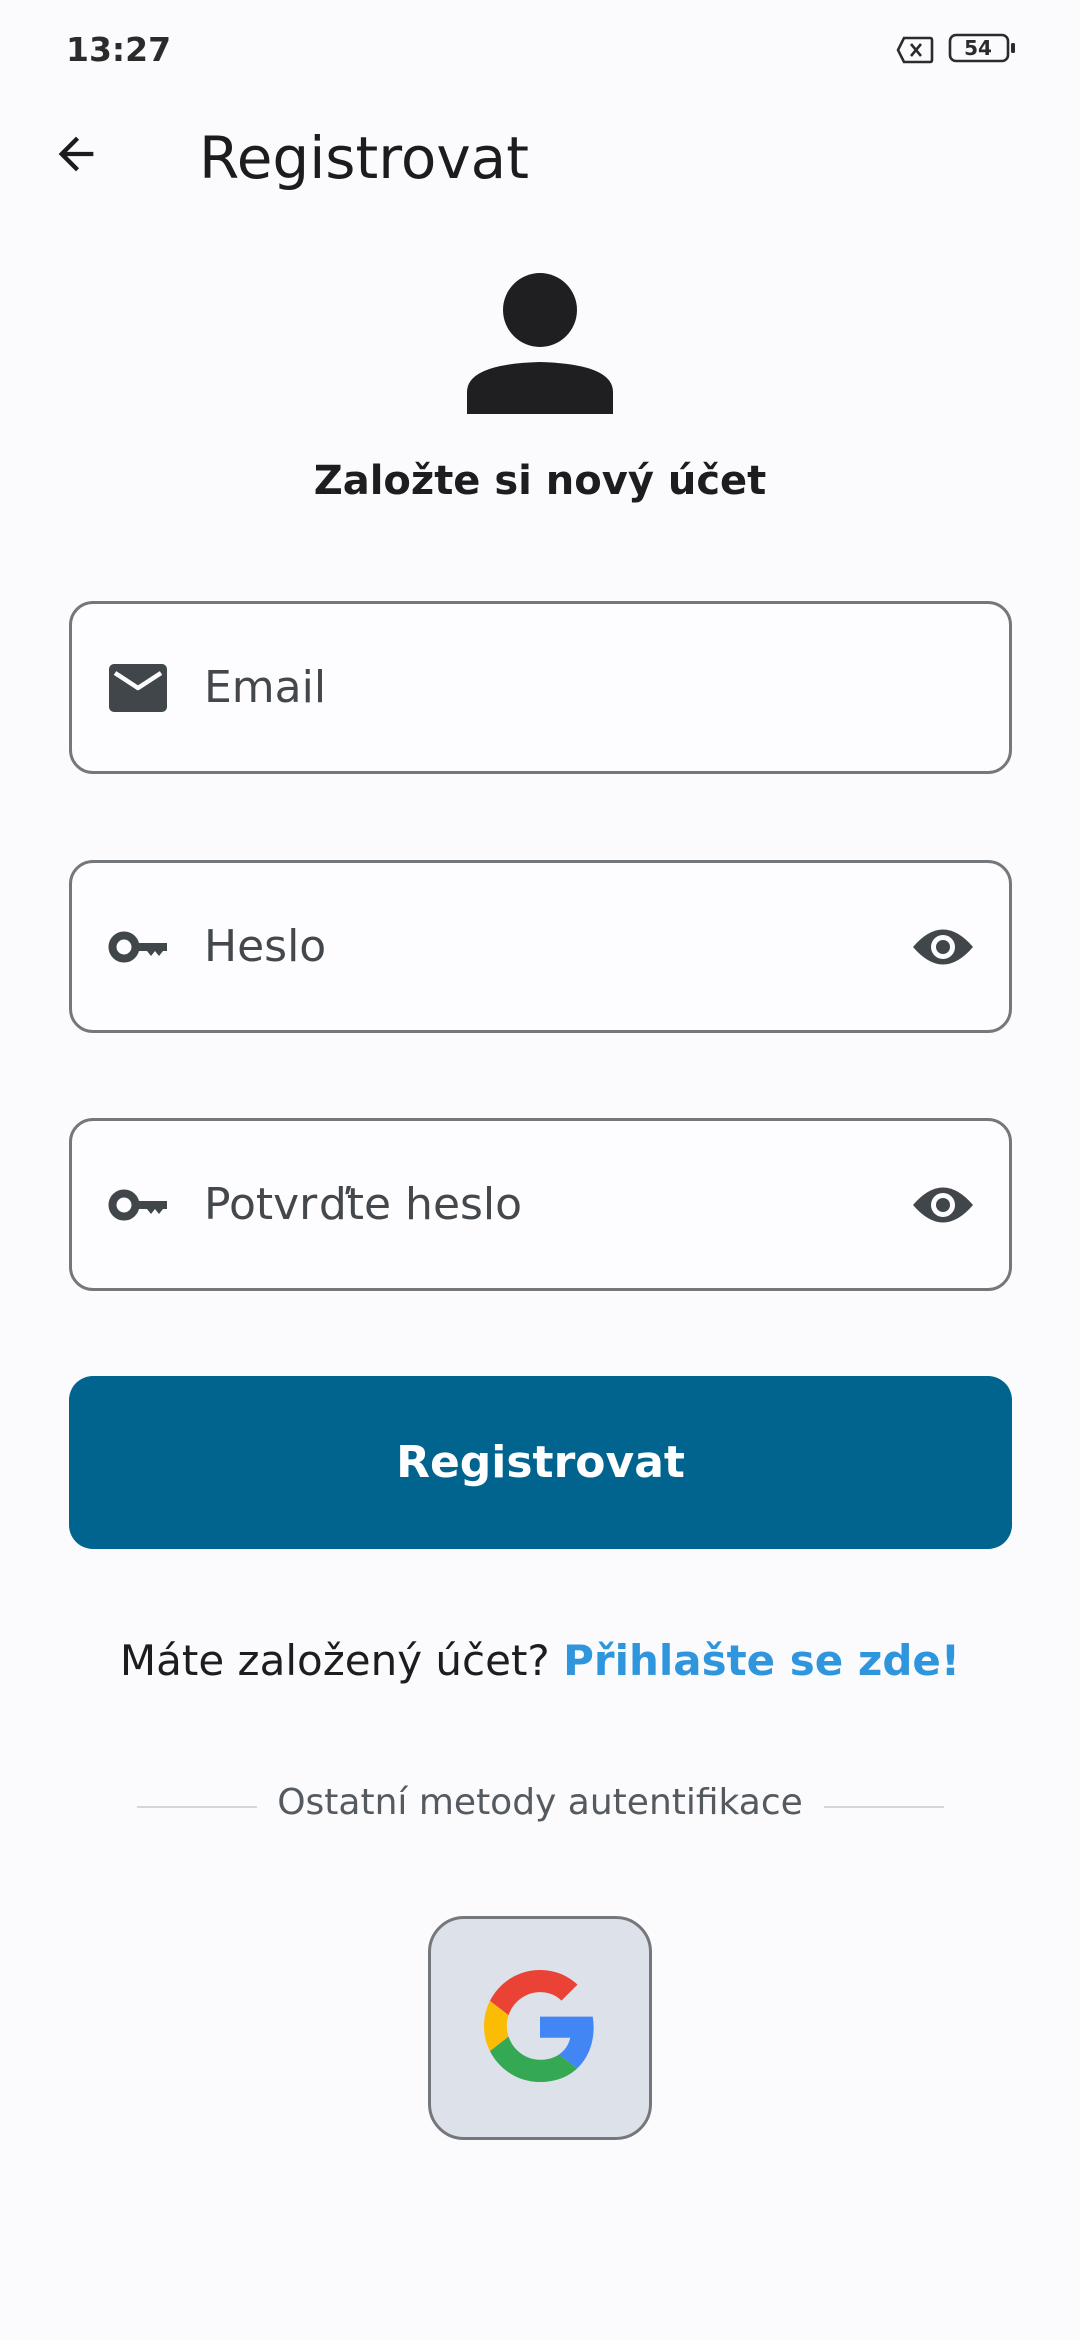  What do you see at coordinates (540, 50) in the screenshot?
I see `status-bar: 13:27 54` at bounding box center [540, 50].